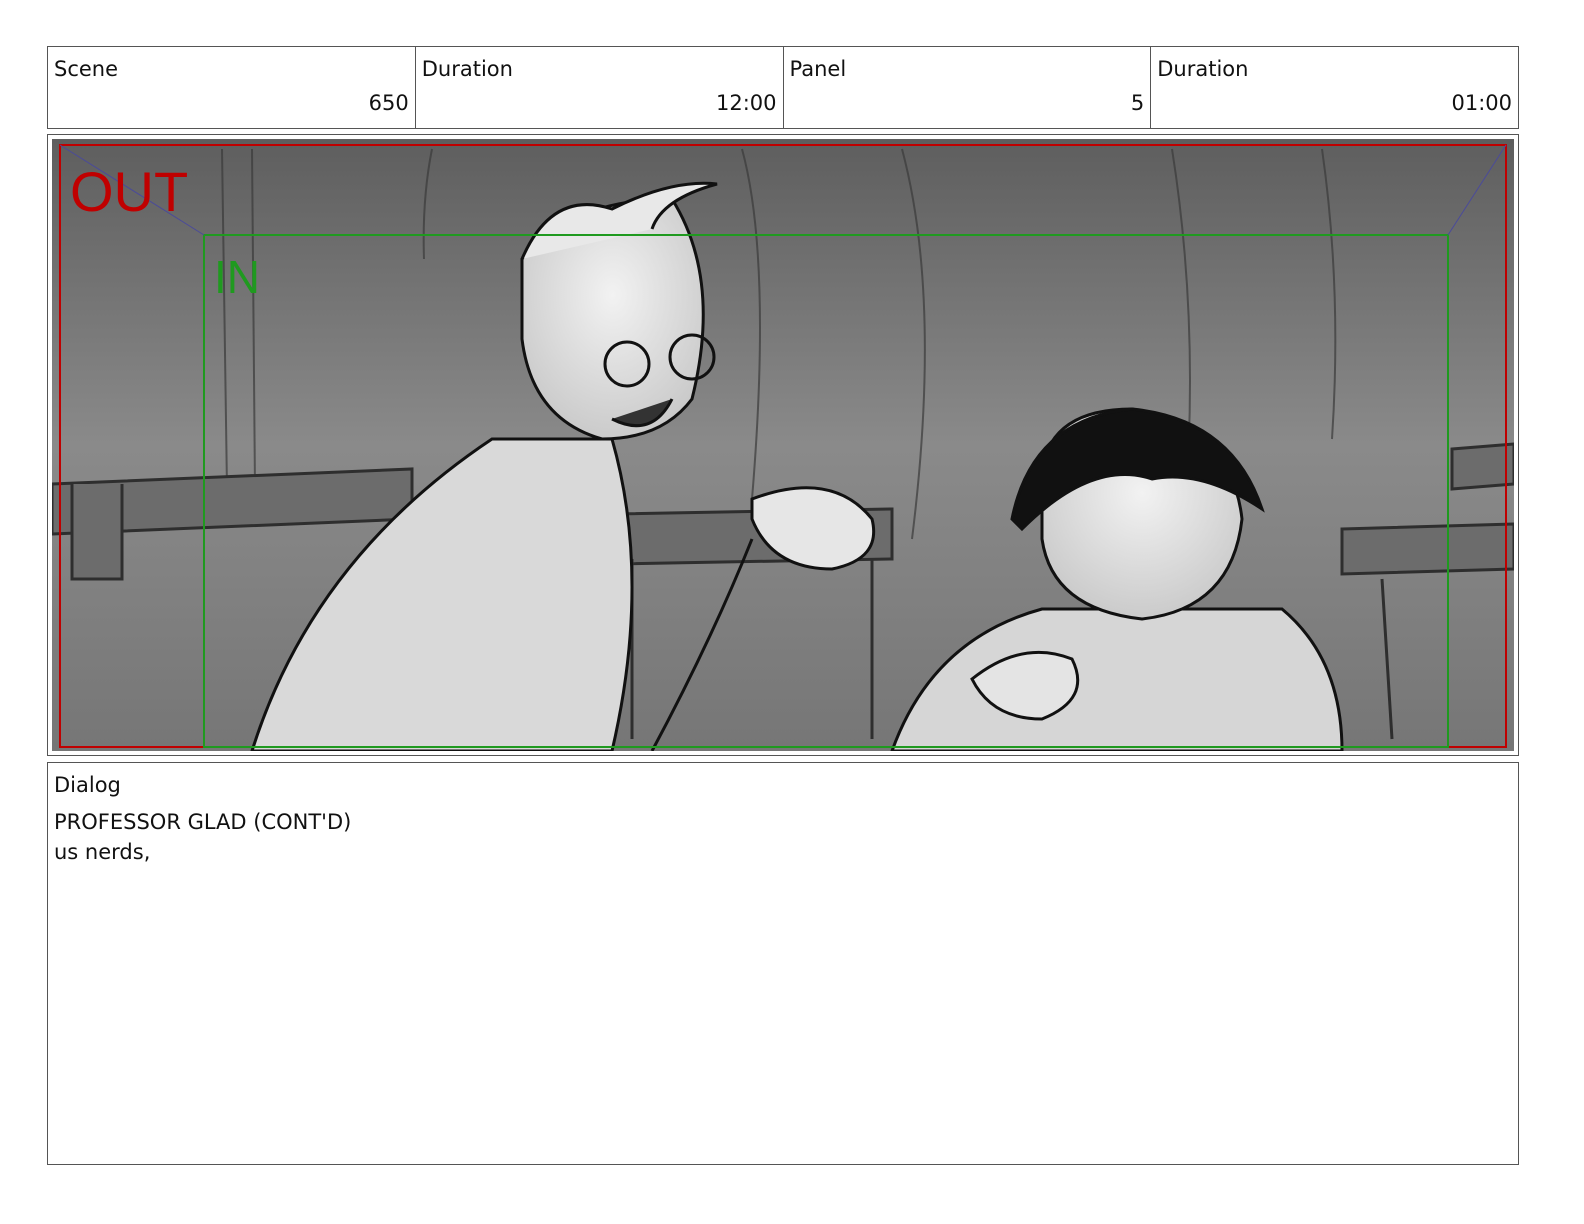 The width and height of the screenshot is (1584, 1224). Describe the element at coordinates (237, 277) in the screenshot. I see `in-guide-label: IN` at that location.